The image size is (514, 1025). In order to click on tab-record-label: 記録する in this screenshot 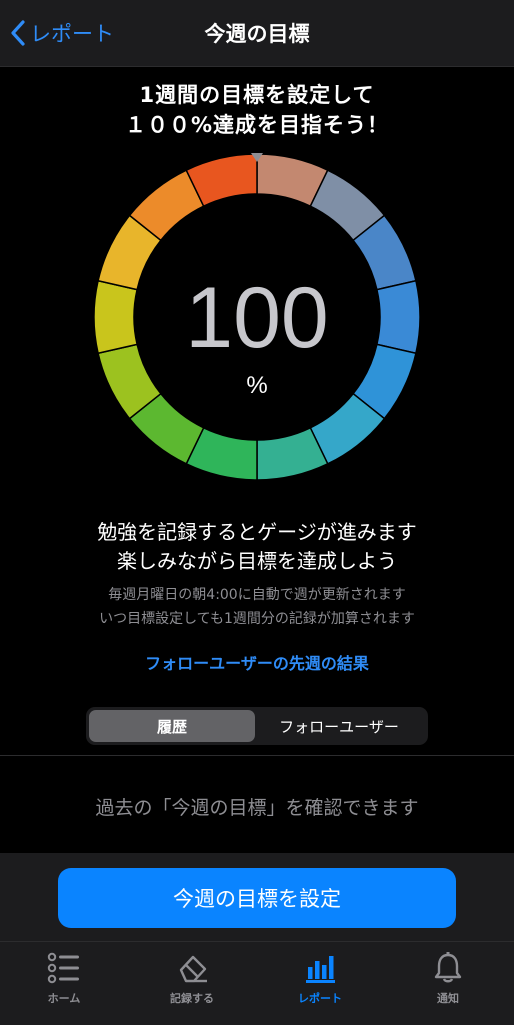, I will do `click(192, 998)`.